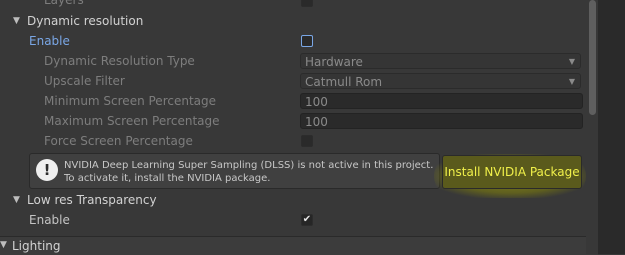 Image resolution: width=625 pixels, height=255 pixels. I want to click on force-screen-percentage-checkbox, so click(307, 141).